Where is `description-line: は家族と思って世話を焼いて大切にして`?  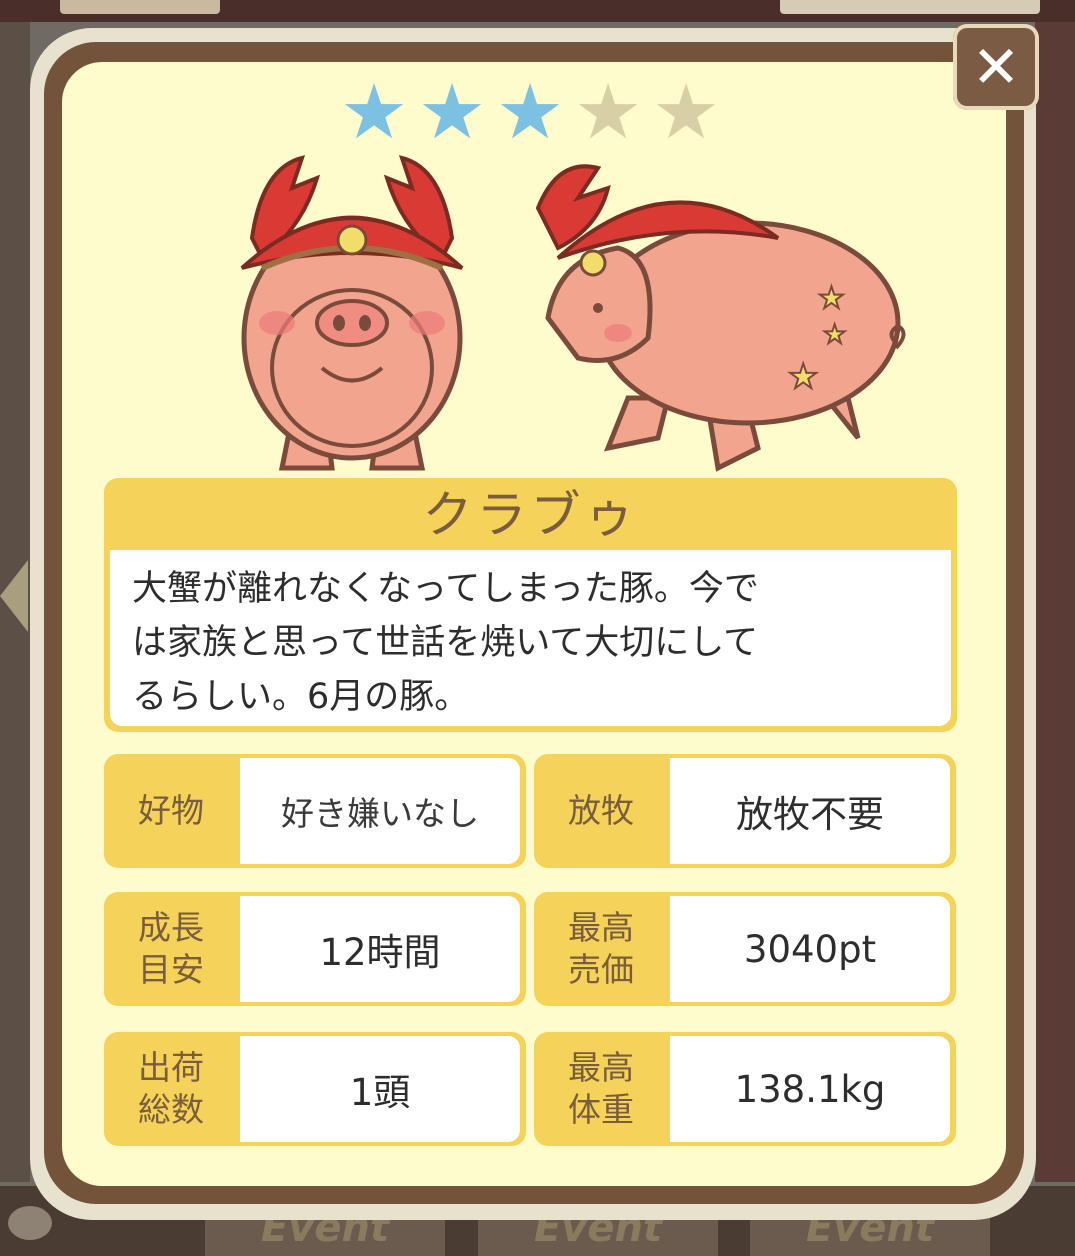 description-line: は家族と思って世話を焼いて大切にして is located at coordinates (445, 643).